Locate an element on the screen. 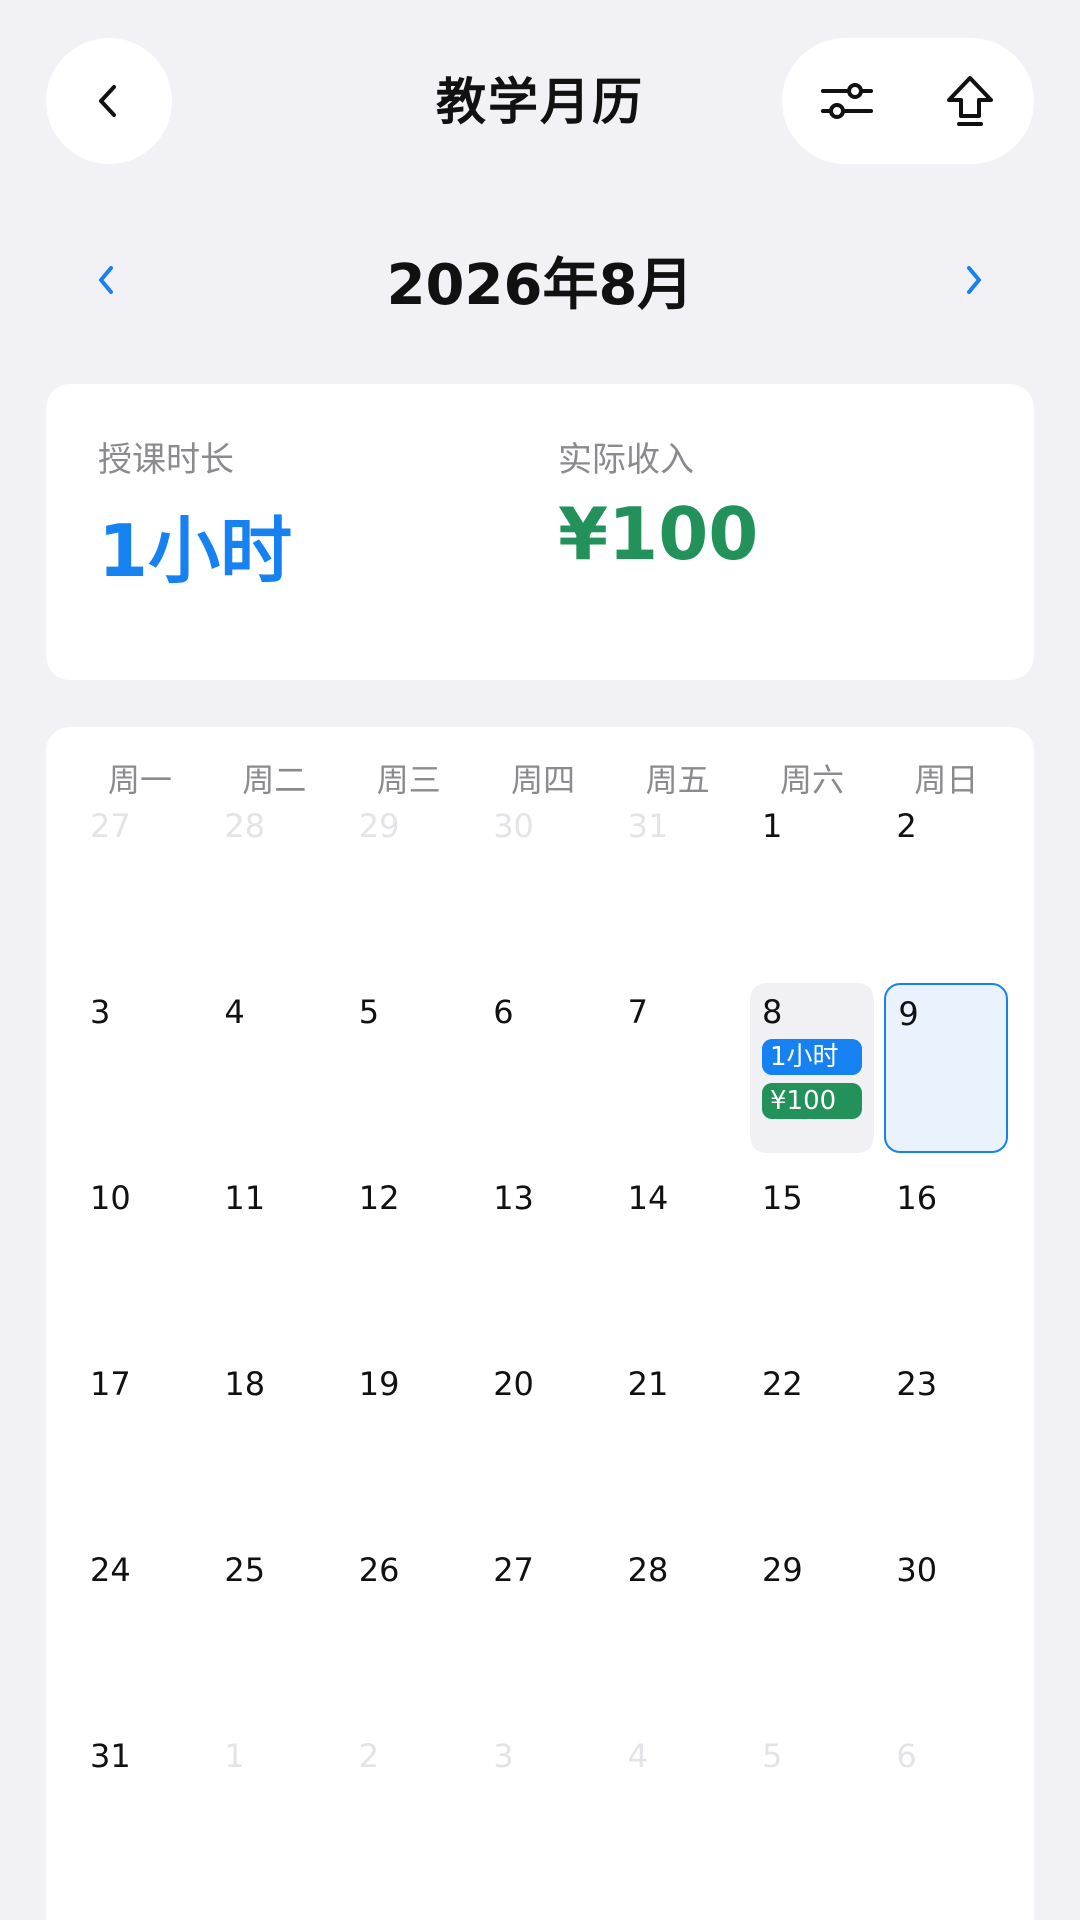 This screenshot has height=1920, width=1080. calendar-day-cell: 12 is located at coordinates (409, 1254).